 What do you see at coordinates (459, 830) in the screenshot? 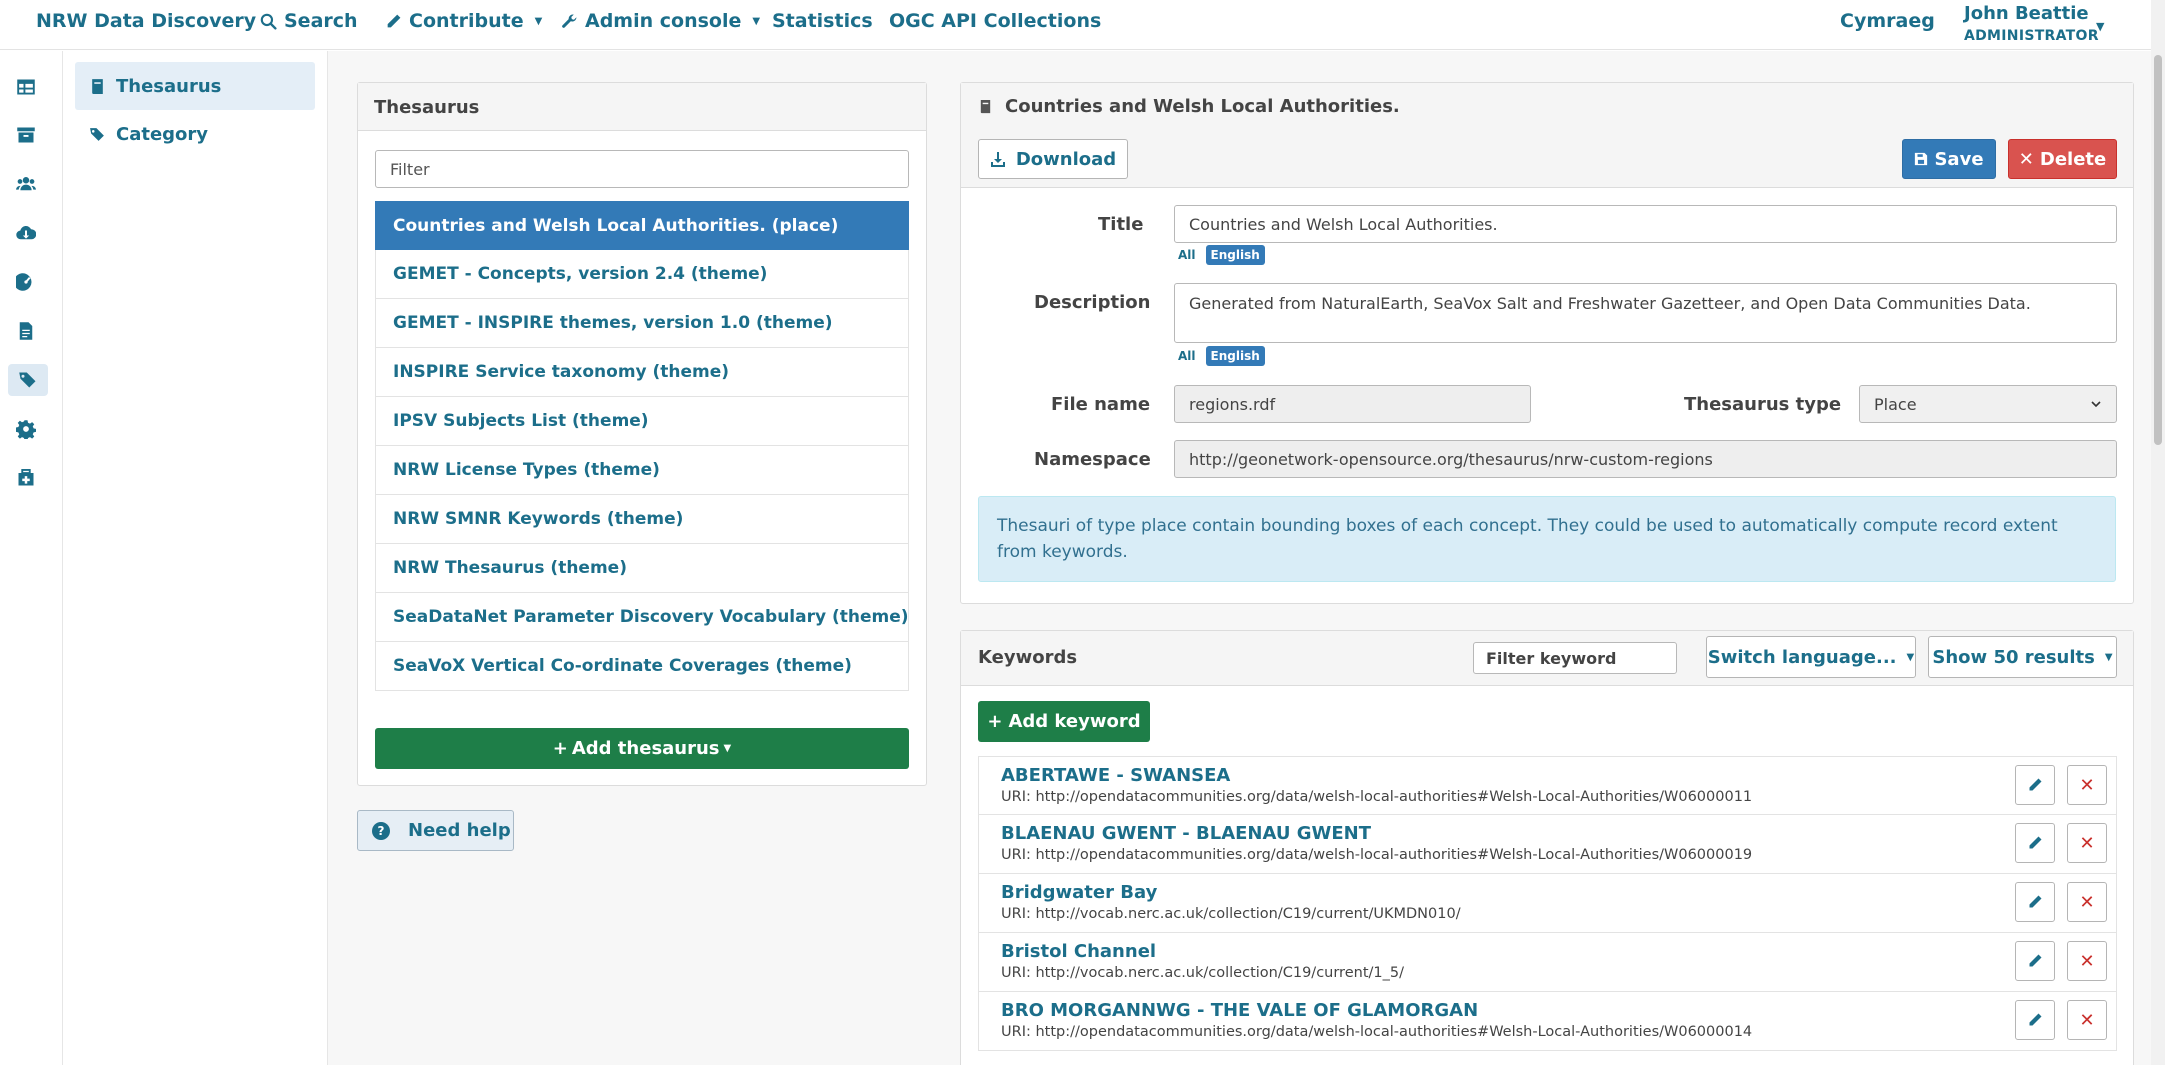
I see `need-help-label: Need help` at bounding box center [459, 830].